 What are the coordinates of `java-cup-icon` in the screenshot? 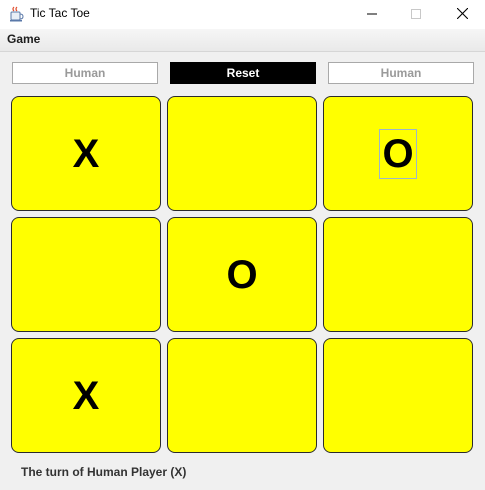 It's located at (16, 14).